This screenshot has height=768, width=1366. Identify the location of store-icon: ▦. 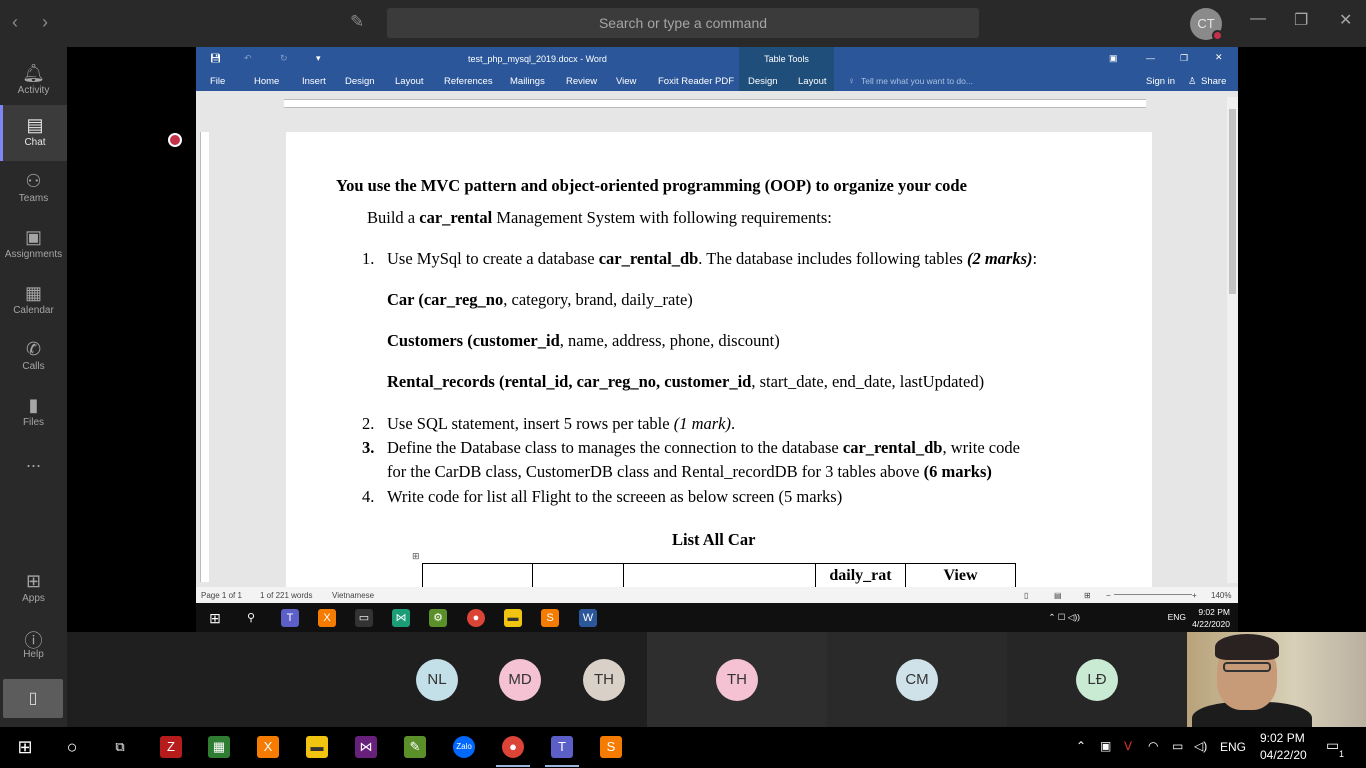
(219, 747).